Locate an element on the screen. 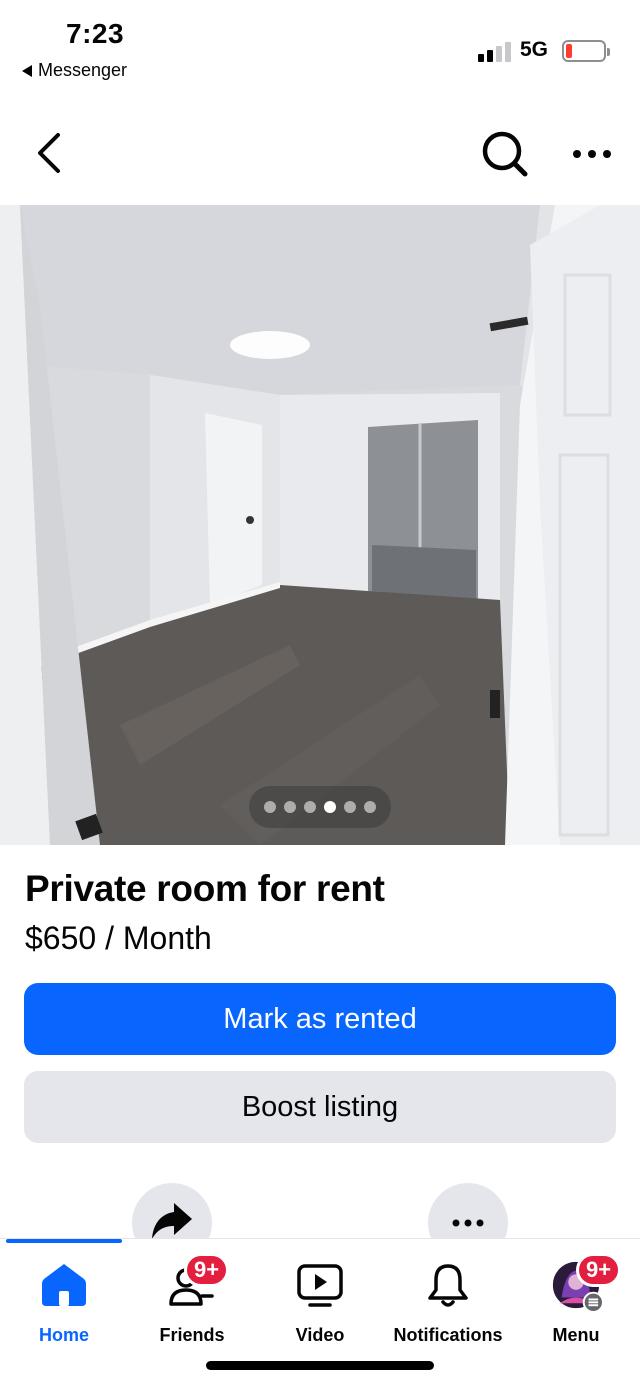 Image resolution: width=640 pixels, height=1386 pixels. share-icon is located at coordinates (172, 1221).